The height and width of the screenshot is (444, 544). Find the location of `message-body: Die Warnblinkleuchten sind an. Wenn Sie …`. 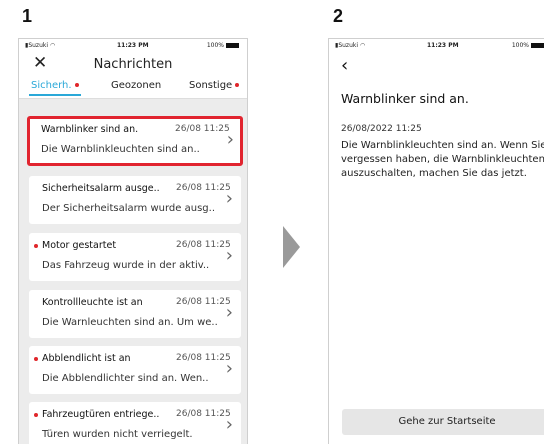

message-body: Die Warnblinkleuchten sind an. Wenn Sie … is located at coordinates (442, 159).